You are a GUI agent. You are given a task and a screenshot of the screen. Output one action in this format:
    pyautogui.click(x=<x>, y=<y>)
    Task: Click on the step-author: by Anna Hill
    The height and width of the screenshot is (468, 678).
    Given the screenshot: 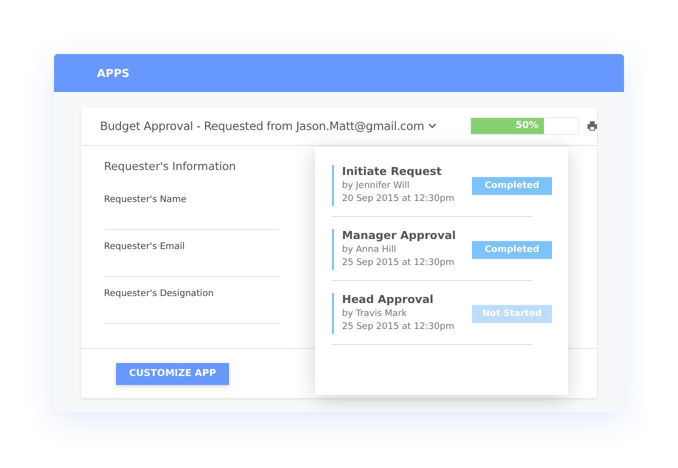 What is the action you would take?
    pyautogui.click(x=369, y=250)
    